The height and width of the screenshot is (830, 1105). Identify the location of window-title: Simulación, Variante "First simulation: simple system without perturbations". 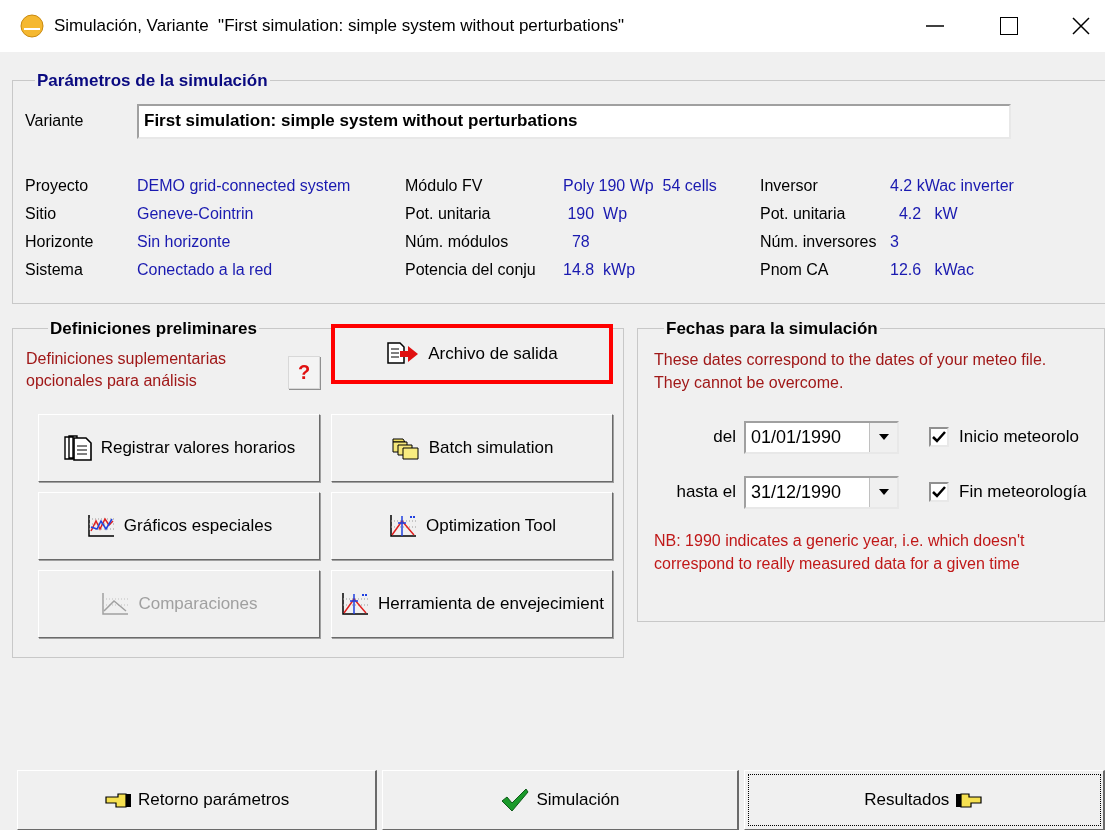
(339, 26).